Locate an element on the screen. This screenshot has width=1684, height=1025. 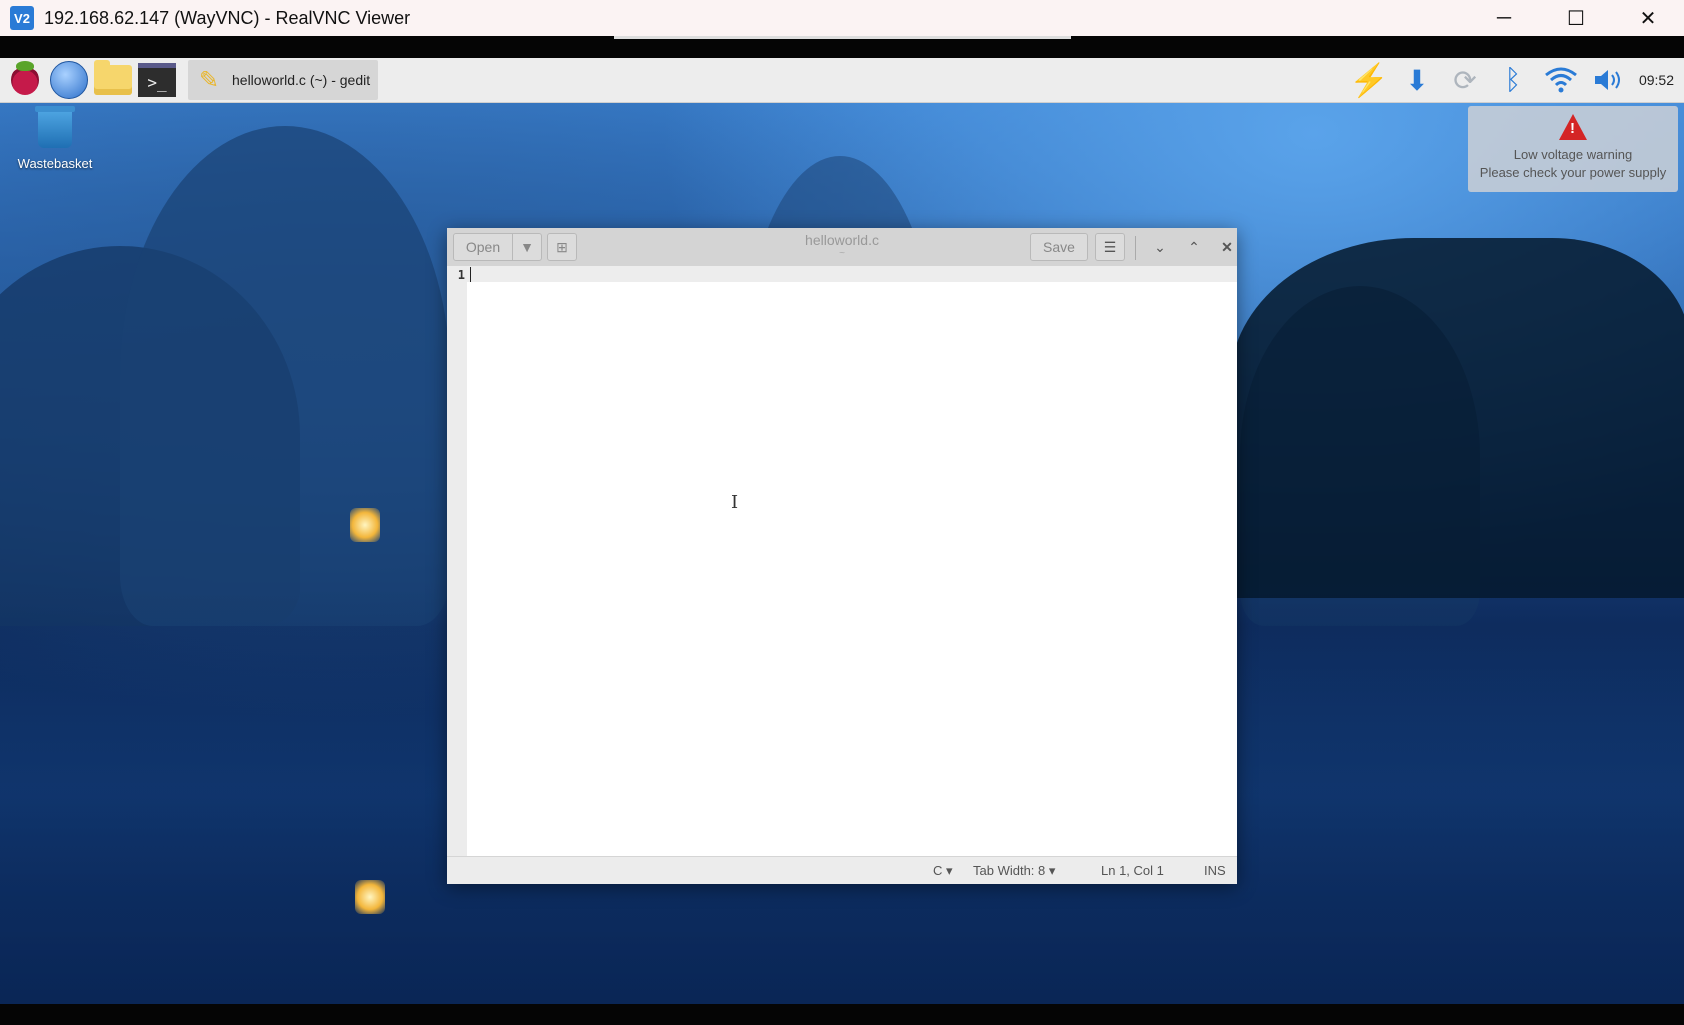
network-sync-icon: ⟳ is located at coordinates (1465, 80).